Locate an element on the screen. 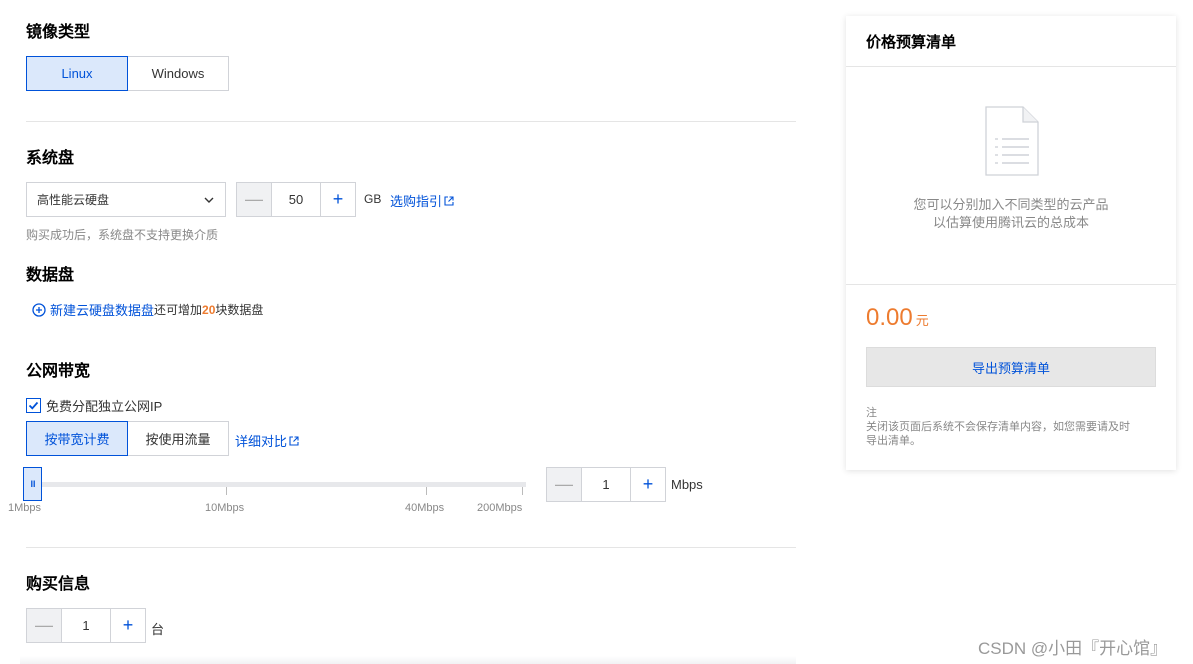 The height and width of the screenshot is (664, 1193). image-type-linux-button: Linux is located at coordinates (77, 73).